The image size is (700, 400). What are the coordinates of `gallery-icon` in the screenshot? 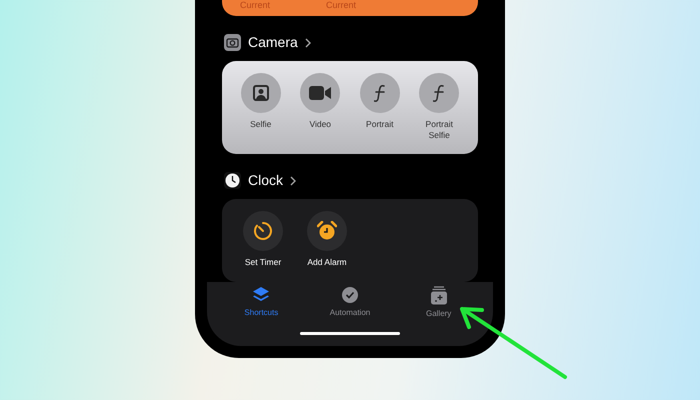 It's located at (439, 295).